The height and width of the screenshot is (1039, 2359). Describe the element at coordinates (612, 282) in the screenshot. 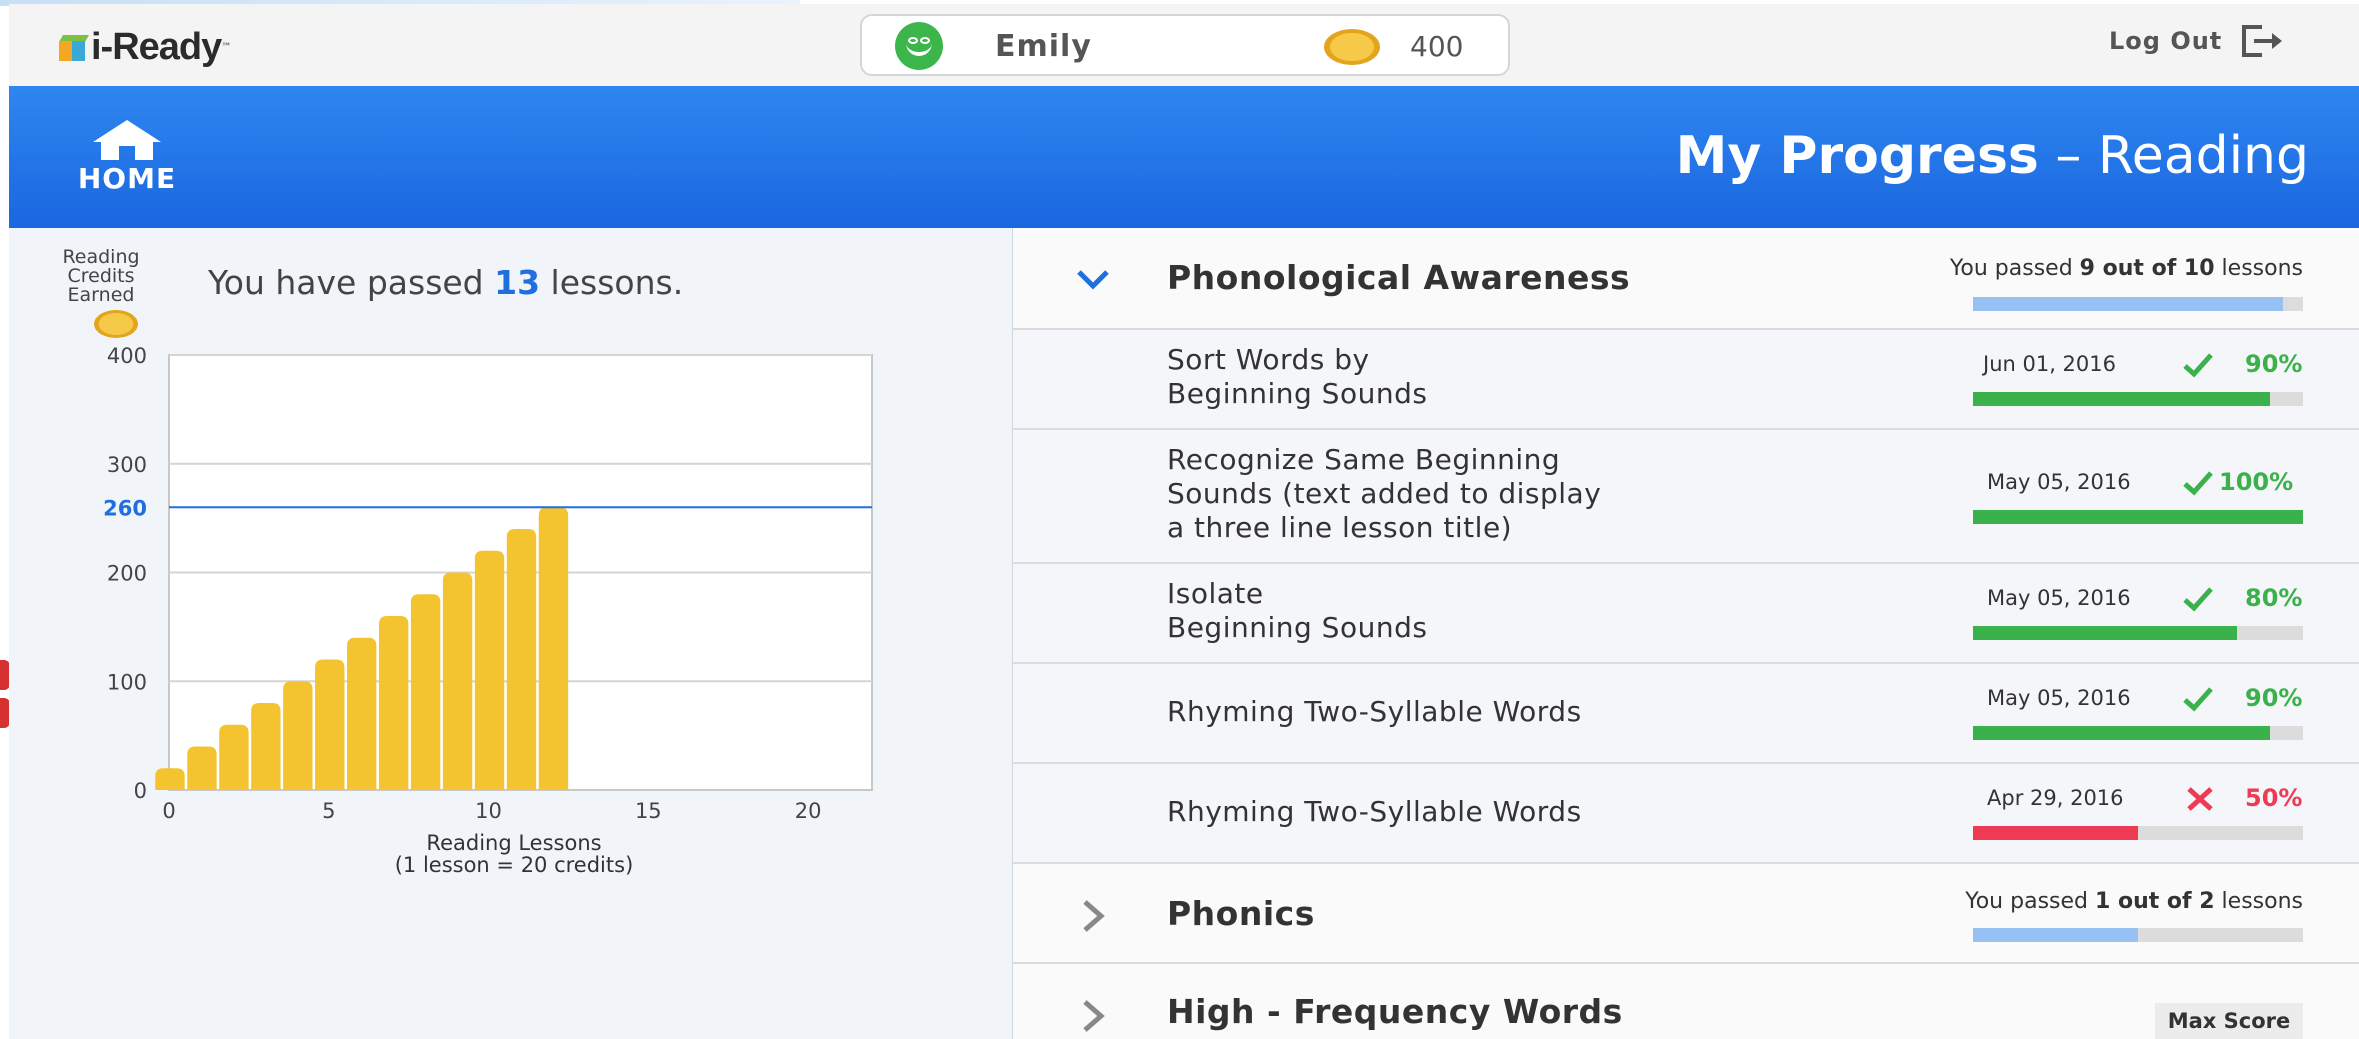

I see `passed-suffix: lessons.` at that location.